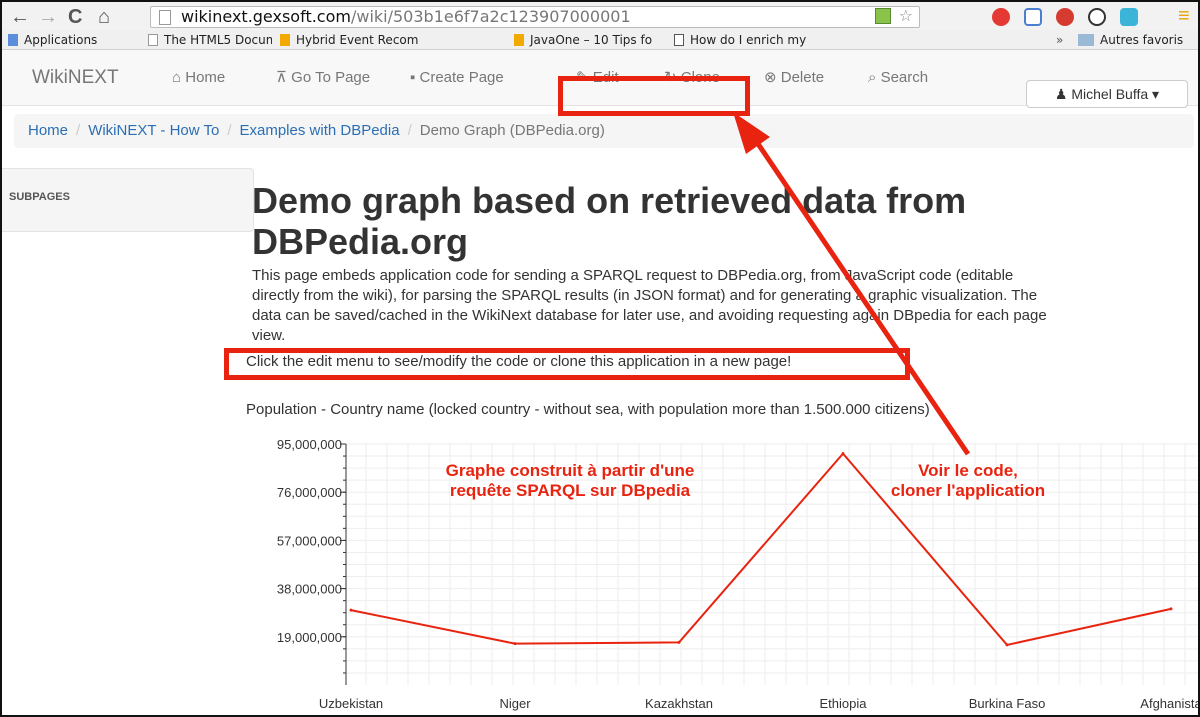  Describe the element at coordinates (751, 133) in the screenshot. I see `arrow-head` at that location.